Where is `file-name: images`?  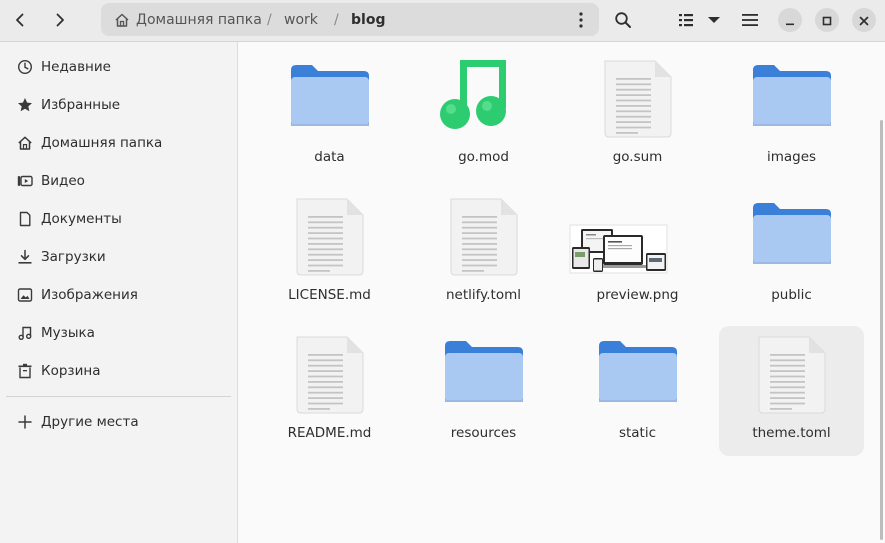 file-name: images is located at coordinates (791, 157).